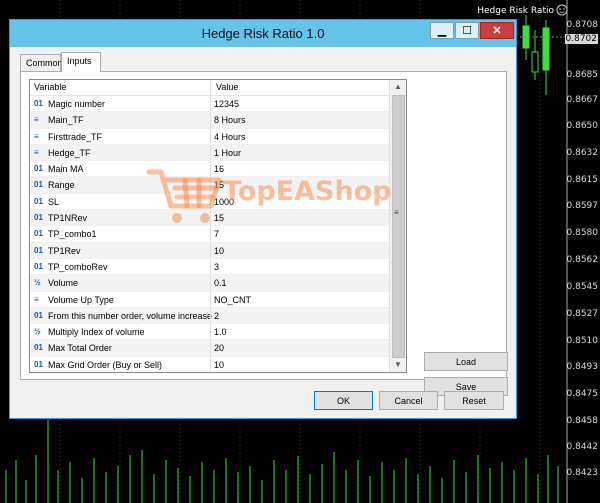 This screenshot has width=600, height=503. Describe the element at coordinates (226, 104) in the screenshot. I see `variable-value: 12345` at that location.